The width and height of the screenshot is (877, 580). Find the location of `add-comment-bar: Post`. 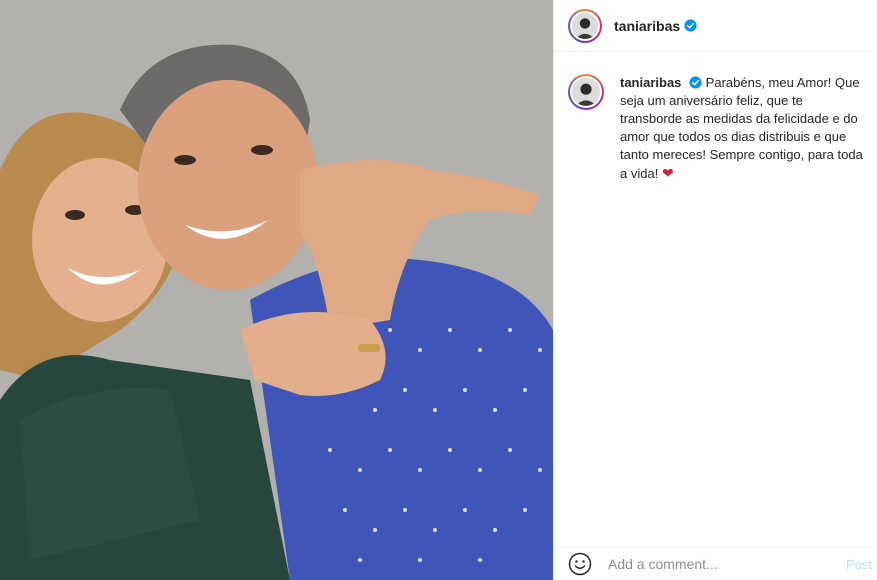

add-comment-bar: Post is located at coordinates (715, 563).